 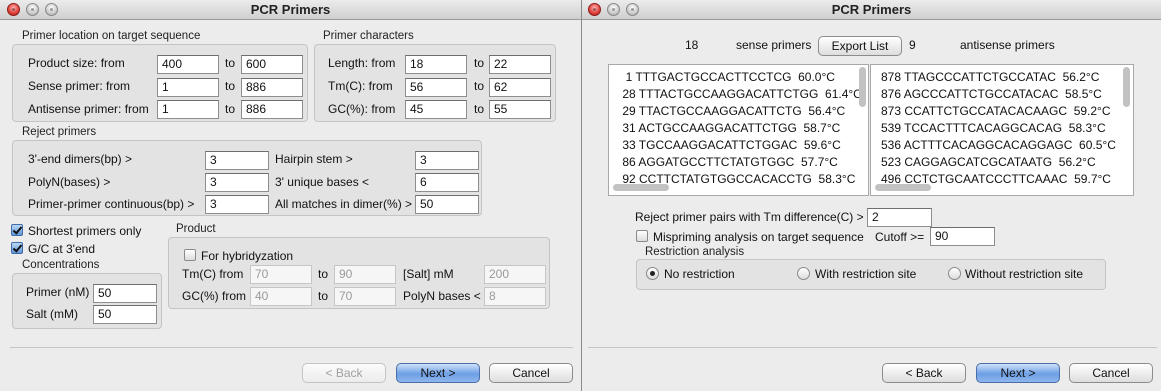 I want to click on gc-to-field: 55, so click(x=520, y=109).